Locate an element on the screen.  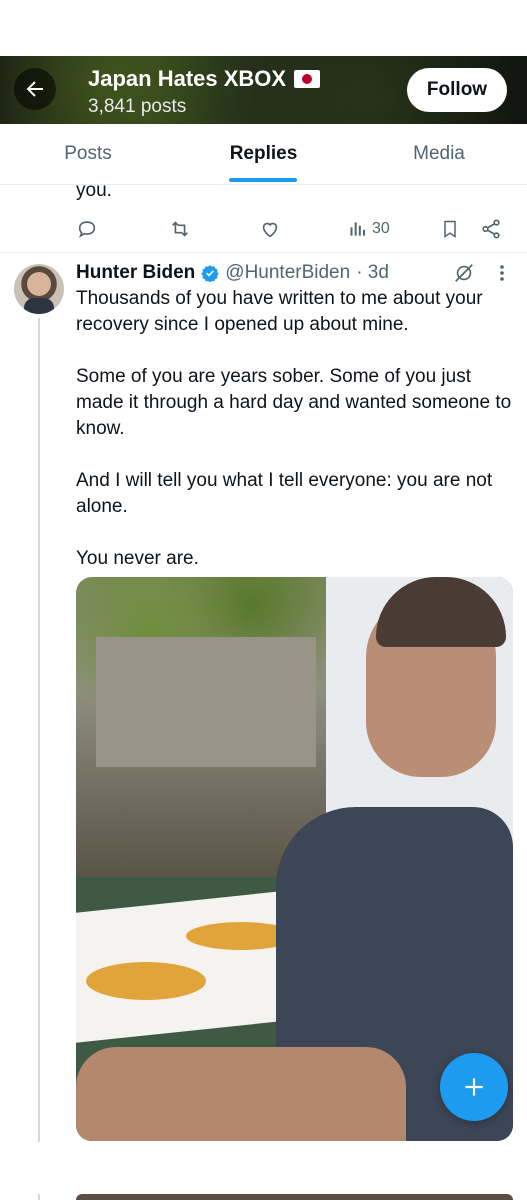
tweet-header: Hunter Biden @HunterBiden · 3d is located at coordinates (232, 273).